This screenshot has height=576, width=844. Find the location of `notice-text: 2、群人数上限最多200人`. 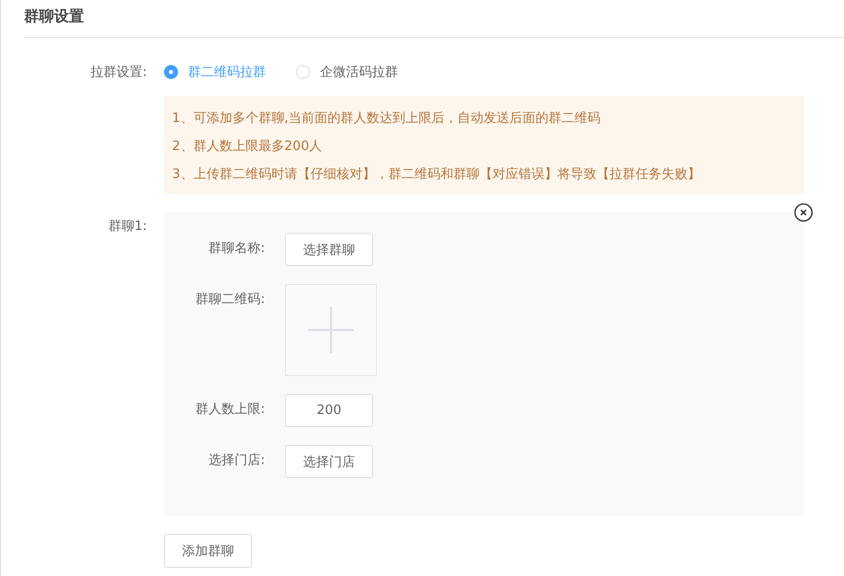

notice-text: 2、群人数上限最多200人 is located at coordinates (248, 147).